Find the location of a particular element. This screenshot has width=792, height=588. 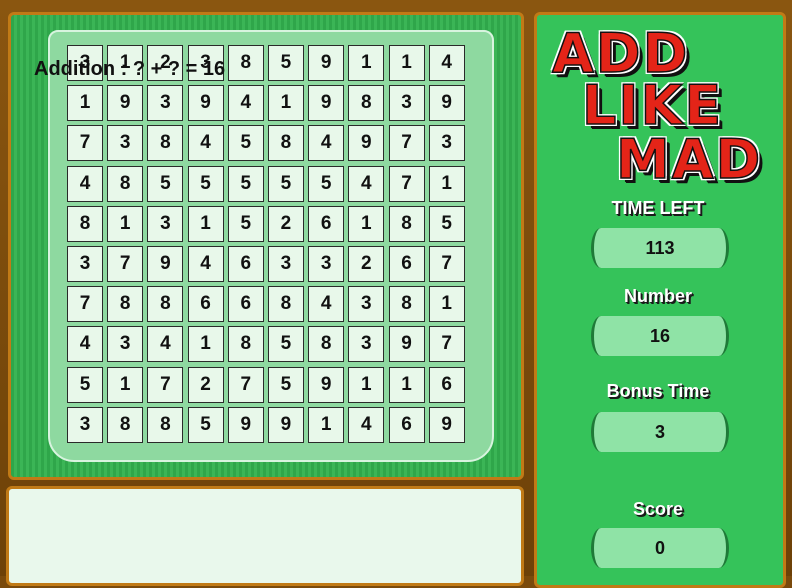

bonus-time-label: Bonus Time is located at coordinates (658, 391).